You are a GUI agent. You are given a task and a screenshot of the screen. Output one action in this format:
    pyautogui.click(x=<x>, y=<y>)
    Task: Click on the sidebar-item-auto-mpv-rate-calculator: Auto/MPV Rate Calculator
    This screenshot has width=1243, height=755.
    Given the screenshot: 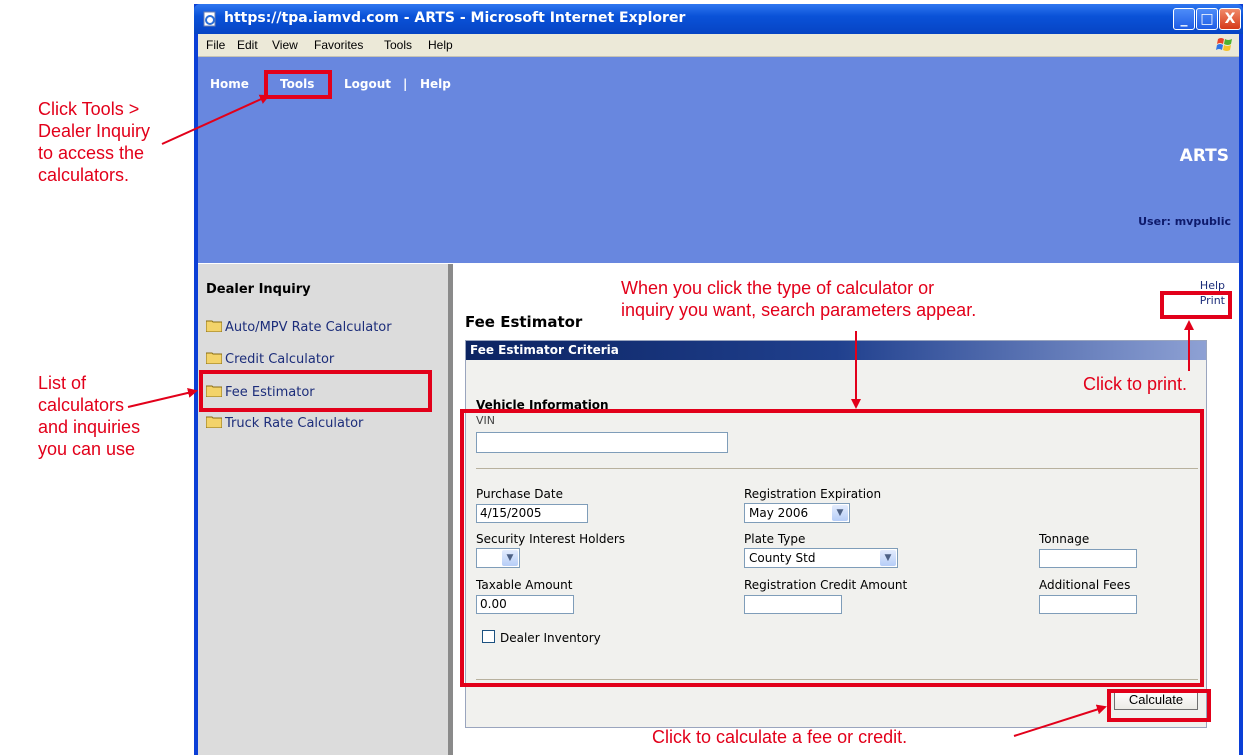 What is the action you would take?
    pyautogui.click(x=299, y=329)
    